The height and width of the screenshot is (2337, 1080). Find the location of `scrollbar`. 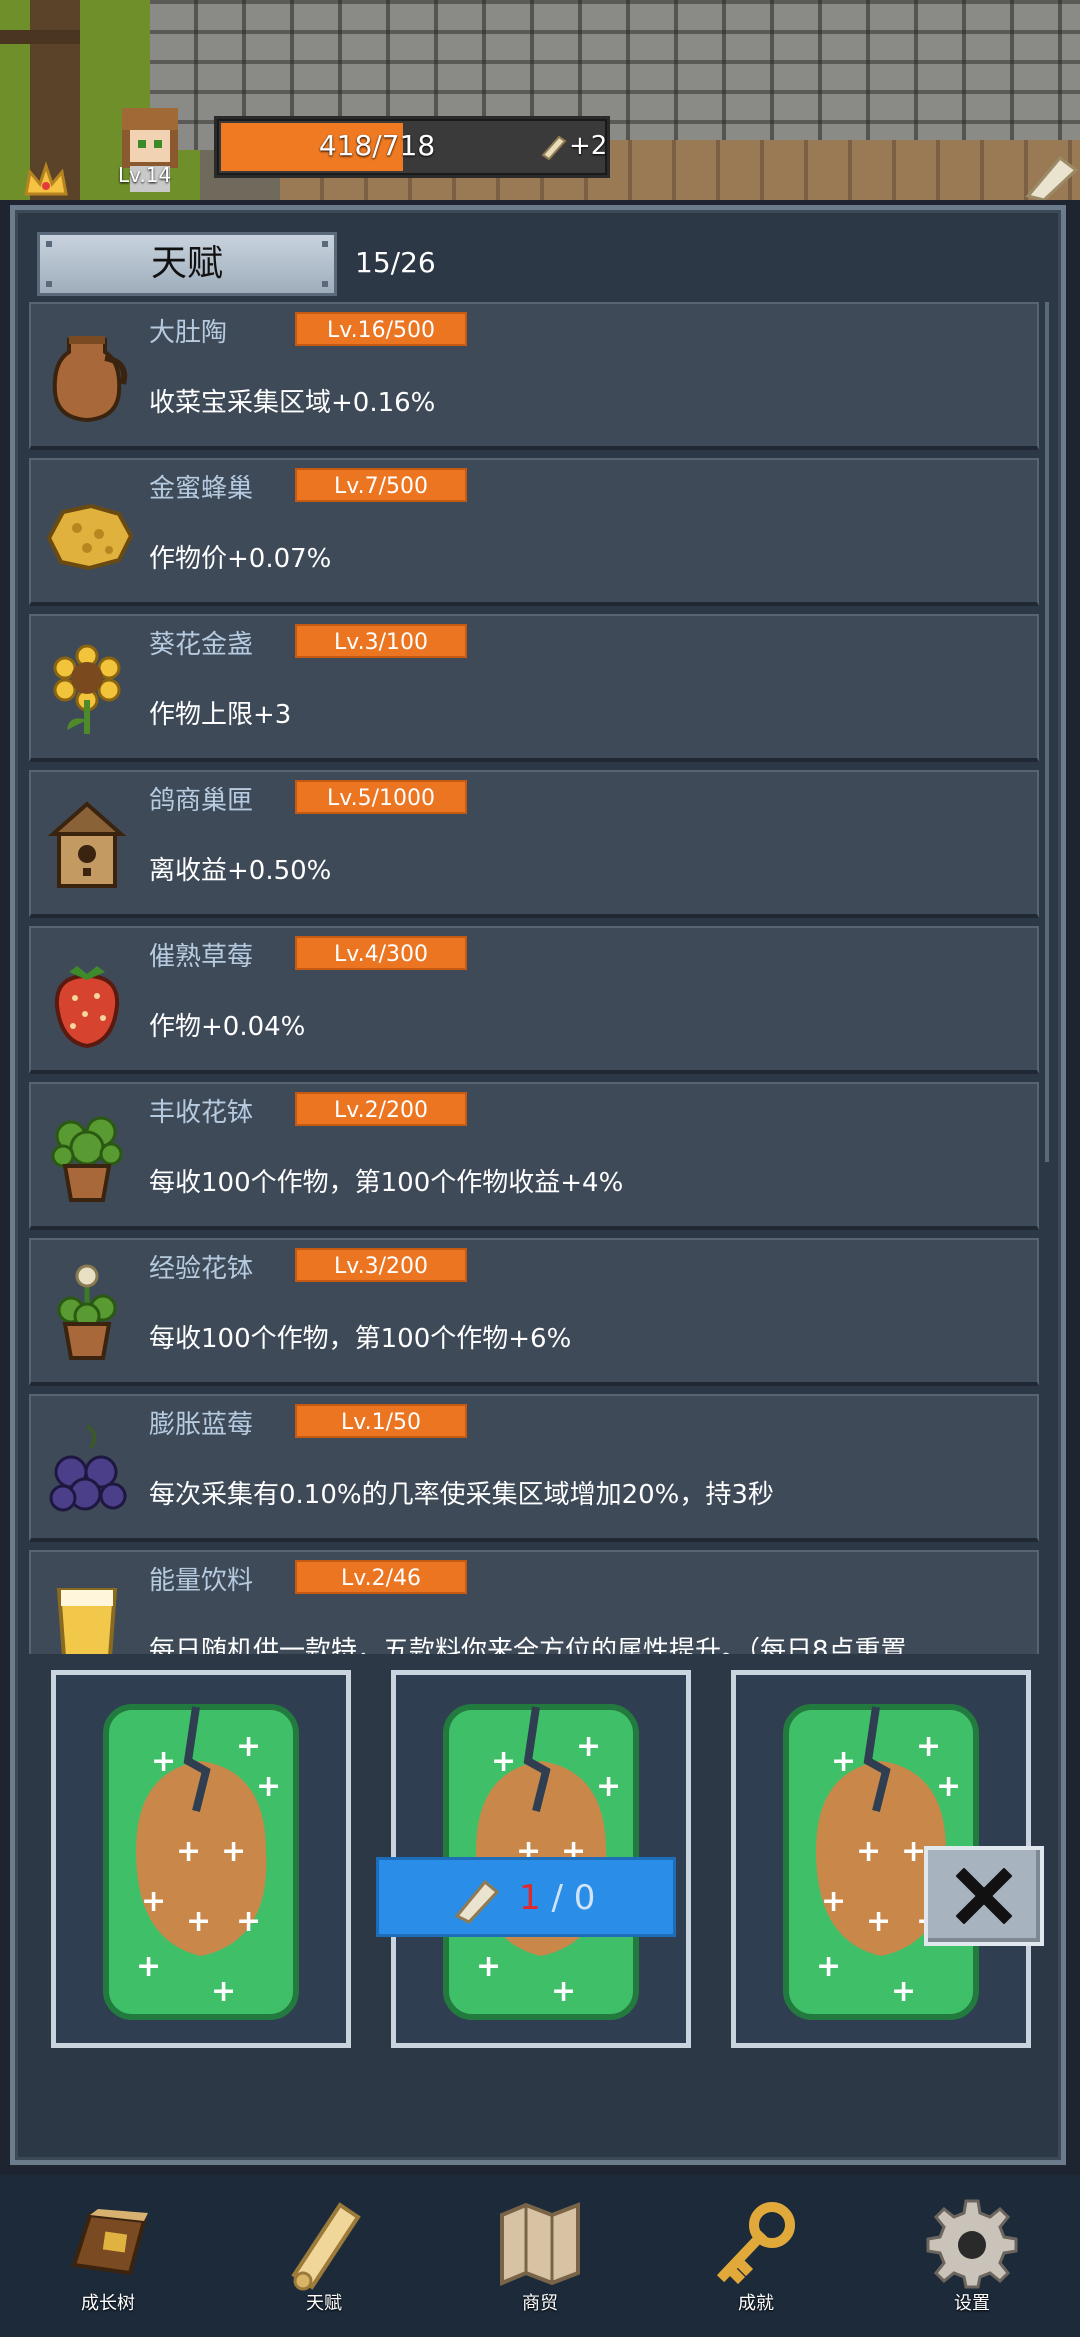

scrollbar is located at coordinates (1047, 978).